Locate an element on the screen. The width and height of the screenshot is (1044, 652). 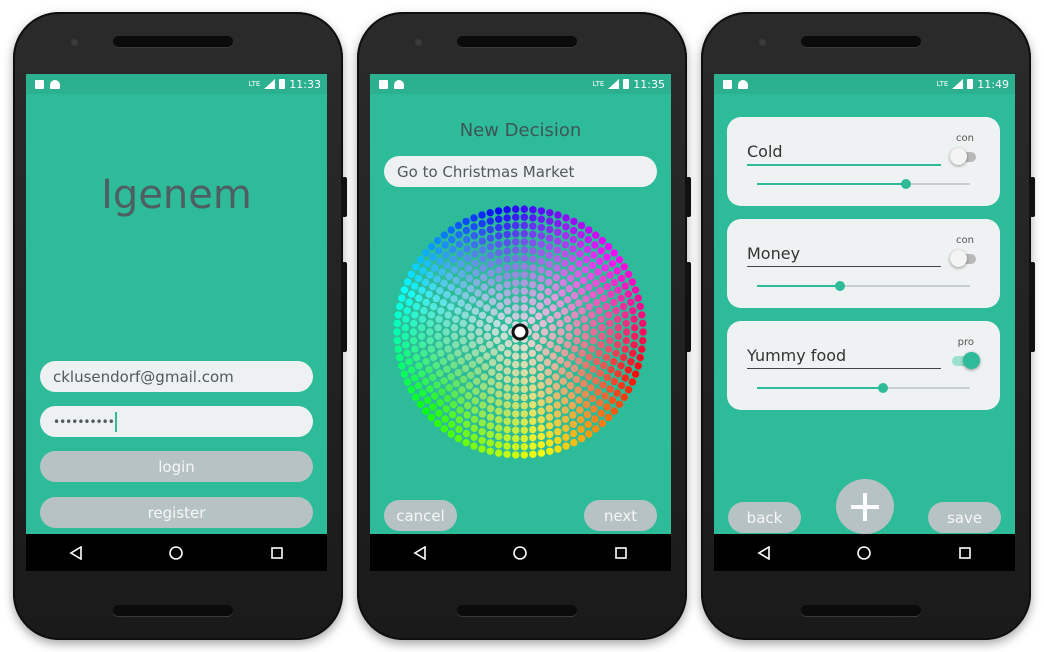
pro-con-toggle is located at coordinates (963, 258).